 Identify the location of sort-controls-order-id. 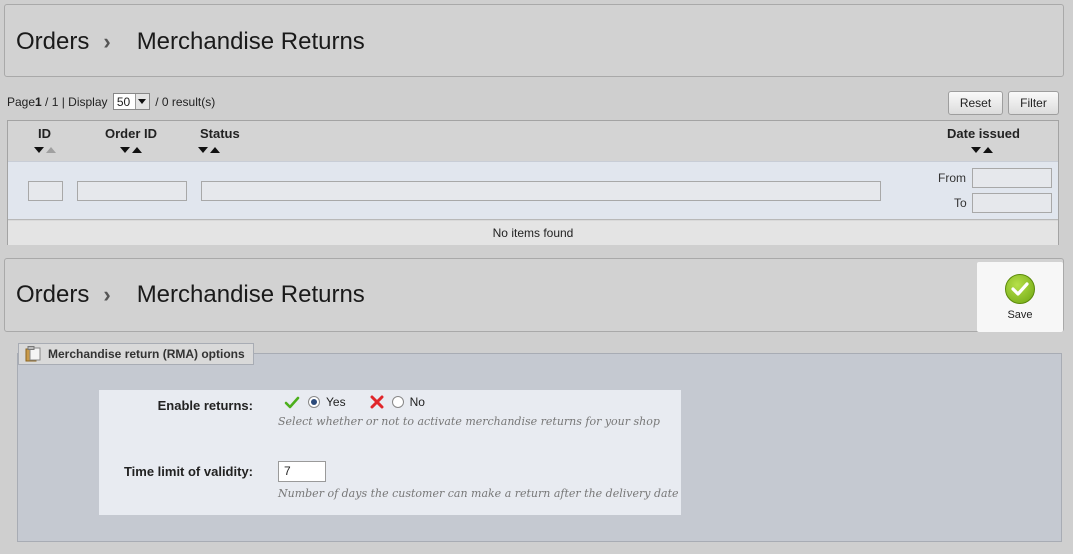
(131, 150).